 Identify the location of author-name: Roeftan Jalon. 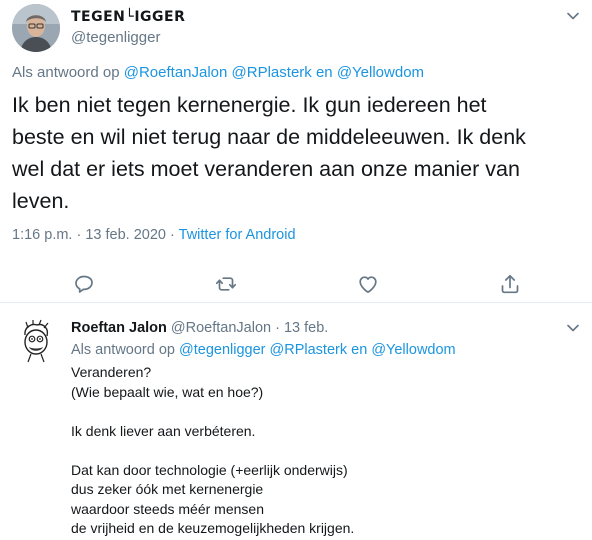
(119, 328).